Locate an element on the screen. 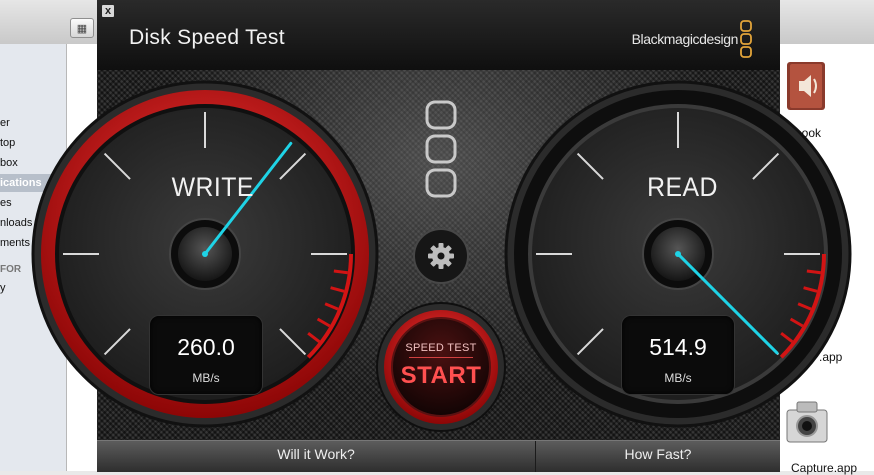 This screenshot has width=874, height=475. brand-mark-icon is located at coordinates (746, 39).